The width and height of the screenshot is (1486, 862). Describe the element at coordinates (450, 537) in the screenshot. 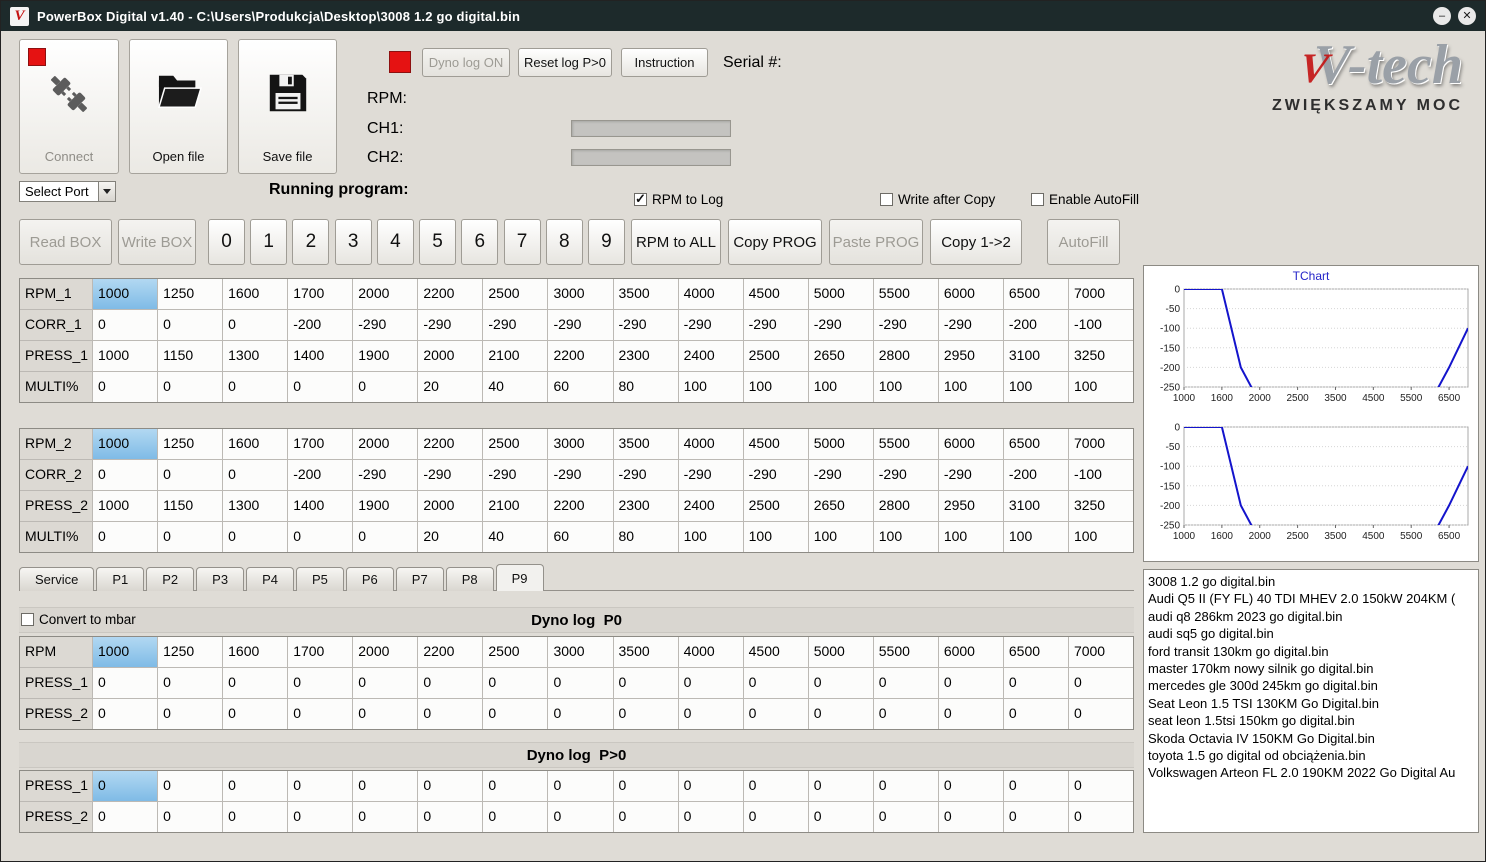

I see `table-cell: 20` at that location.